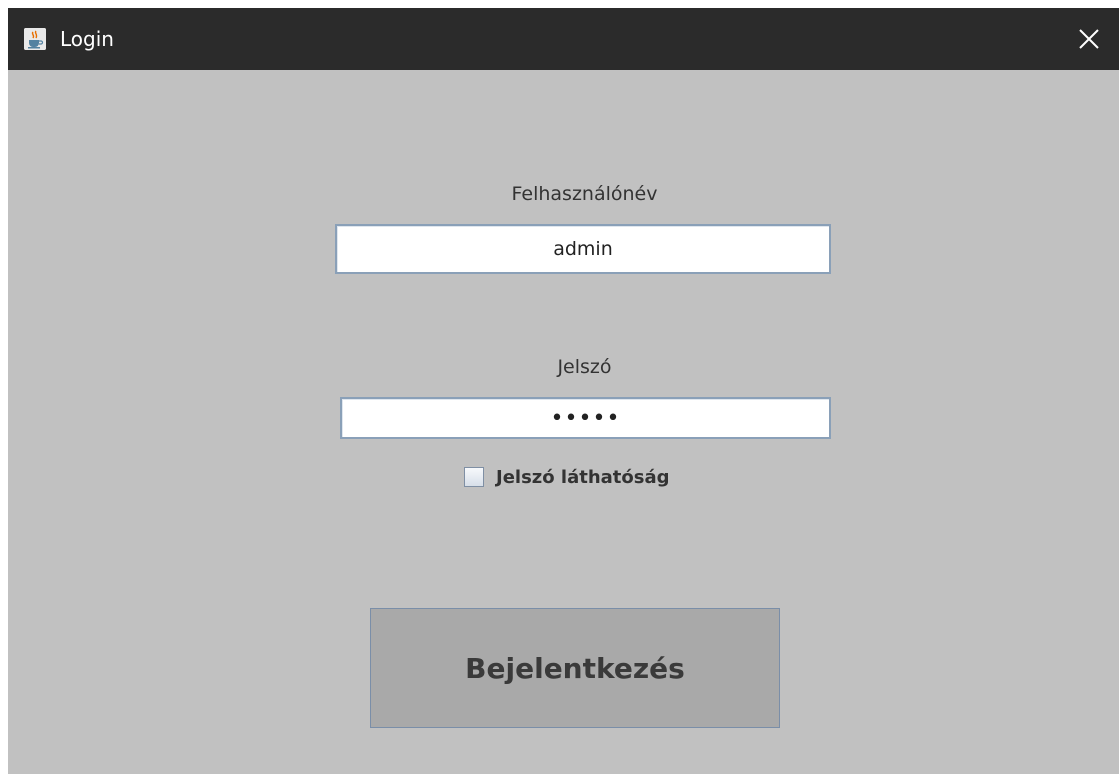 The image size is (1119, 774). Describe the element at coordinates (585, 418) in the screenshot. I see `password-field` at that location.